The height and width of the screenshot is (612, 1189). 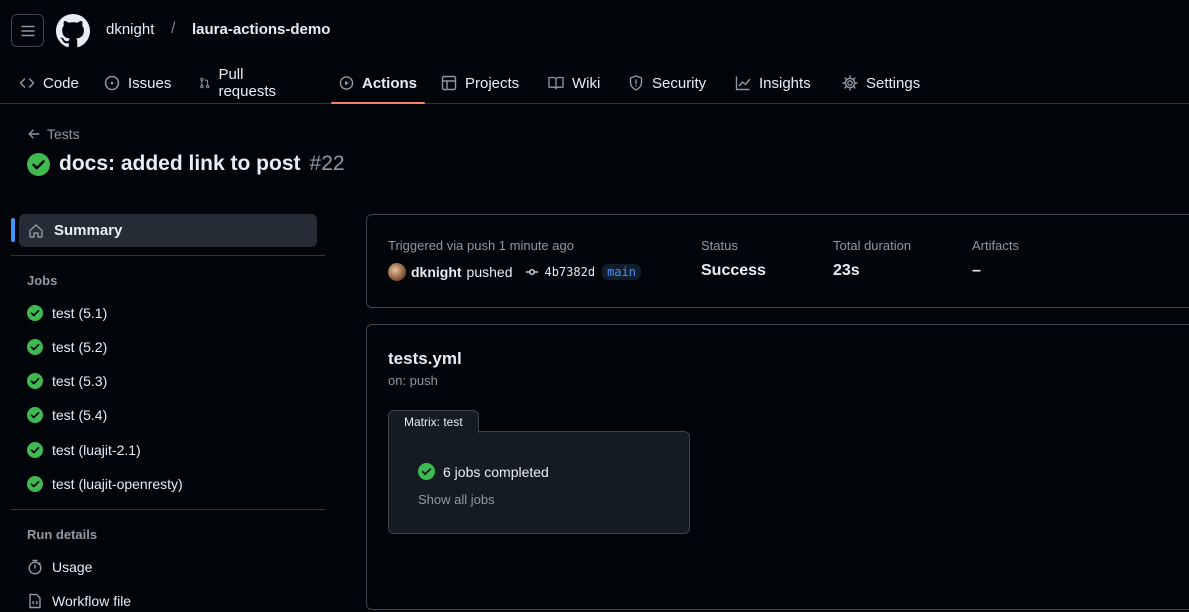 What do you see at coordinates (261, 29) in the screenshot?
I see `repo-link: laura-actions-demo` at bounding box center [261, 29].